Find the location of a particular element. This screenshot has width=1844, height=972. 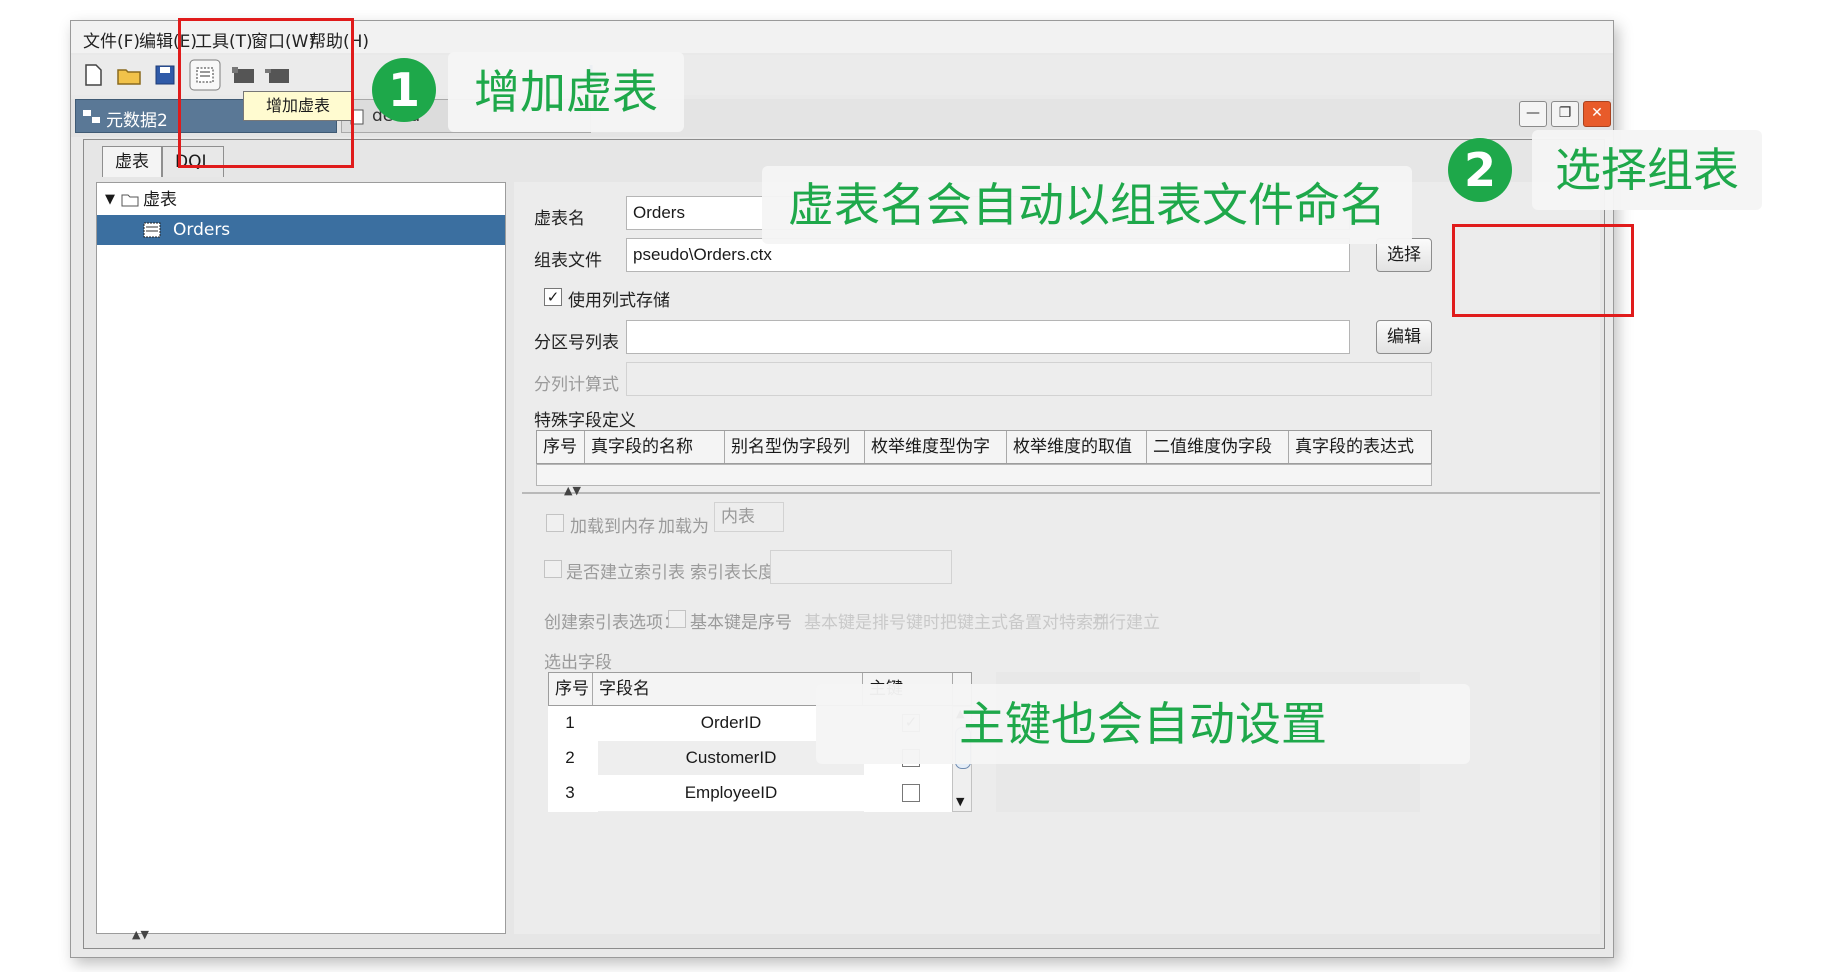

column-header: 真字段的表达式 is located at coordinates (1360, 447).